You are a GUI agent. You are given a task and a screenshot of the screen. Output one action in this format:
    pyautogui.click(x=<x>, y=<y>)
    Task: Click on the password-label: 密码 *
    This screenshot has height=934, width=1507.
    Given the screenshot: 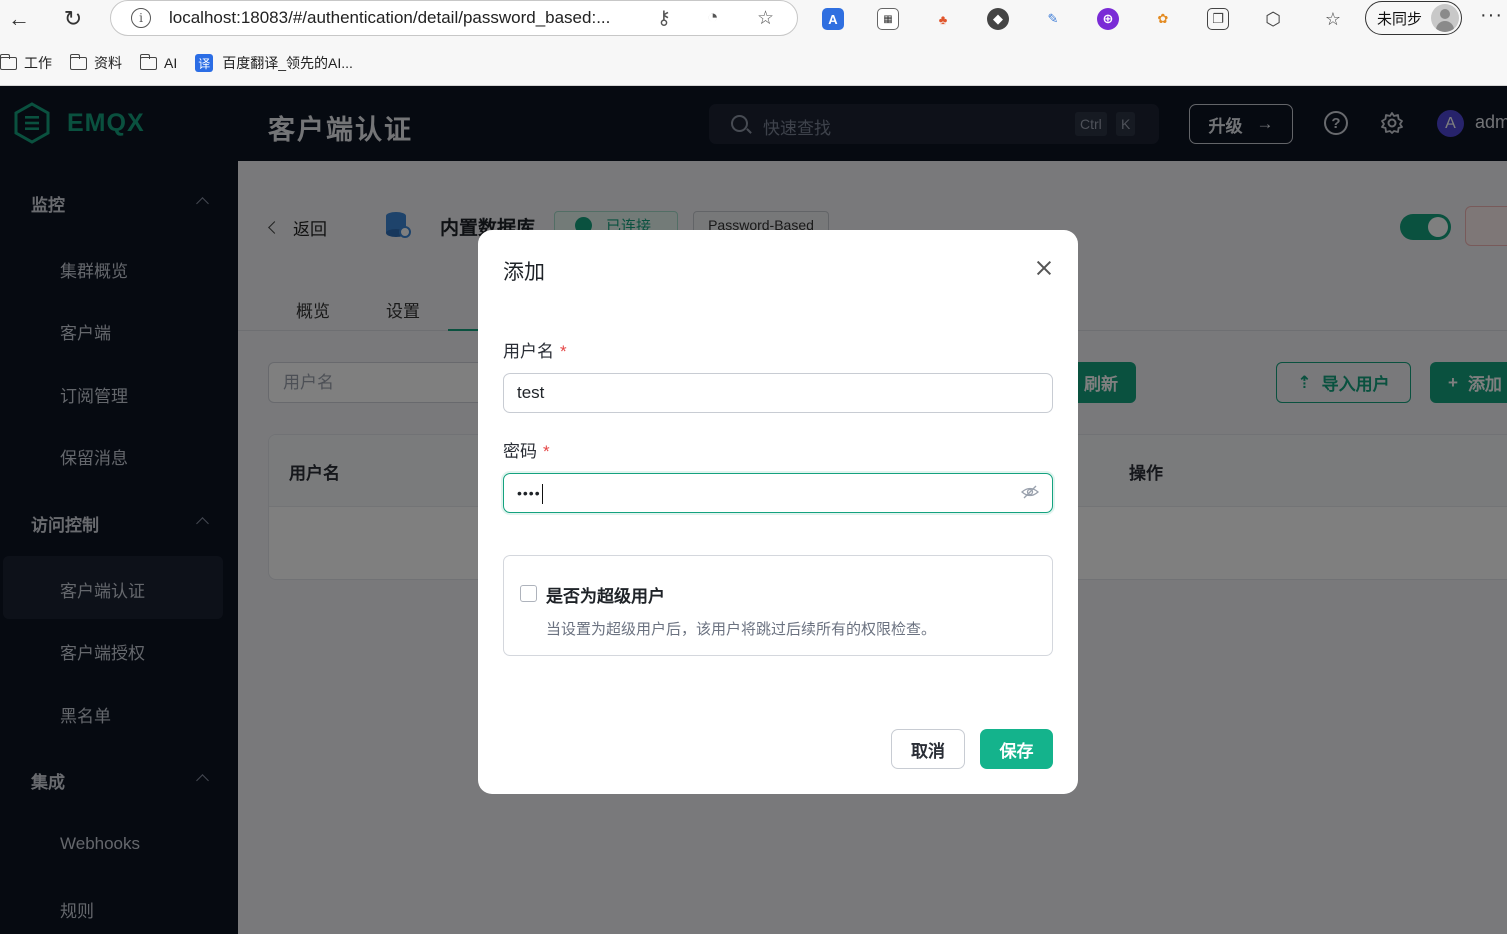 What is the action you would take?
    pyautogui.click(x=526, y=451)
    